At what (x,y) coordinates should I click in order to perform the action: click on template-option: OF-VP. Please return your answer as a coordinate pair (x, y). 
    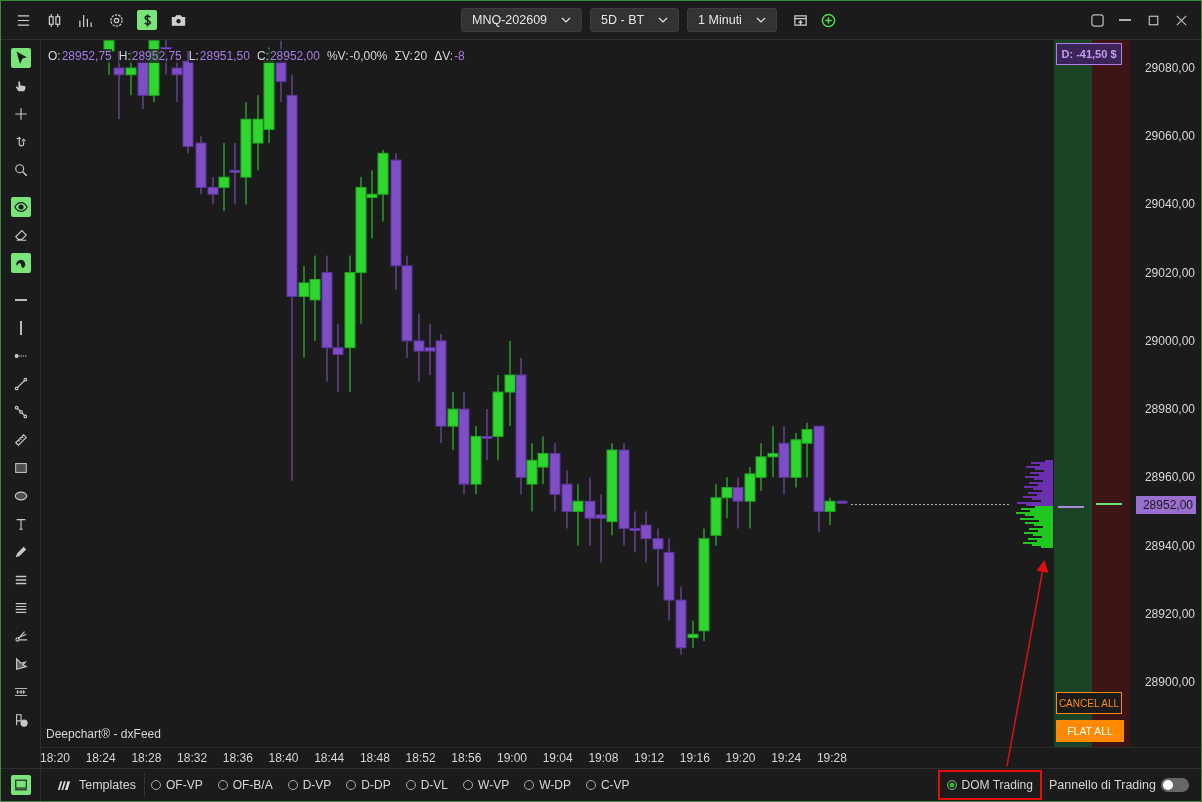
    Looking at the image, I should click on (177, 785).